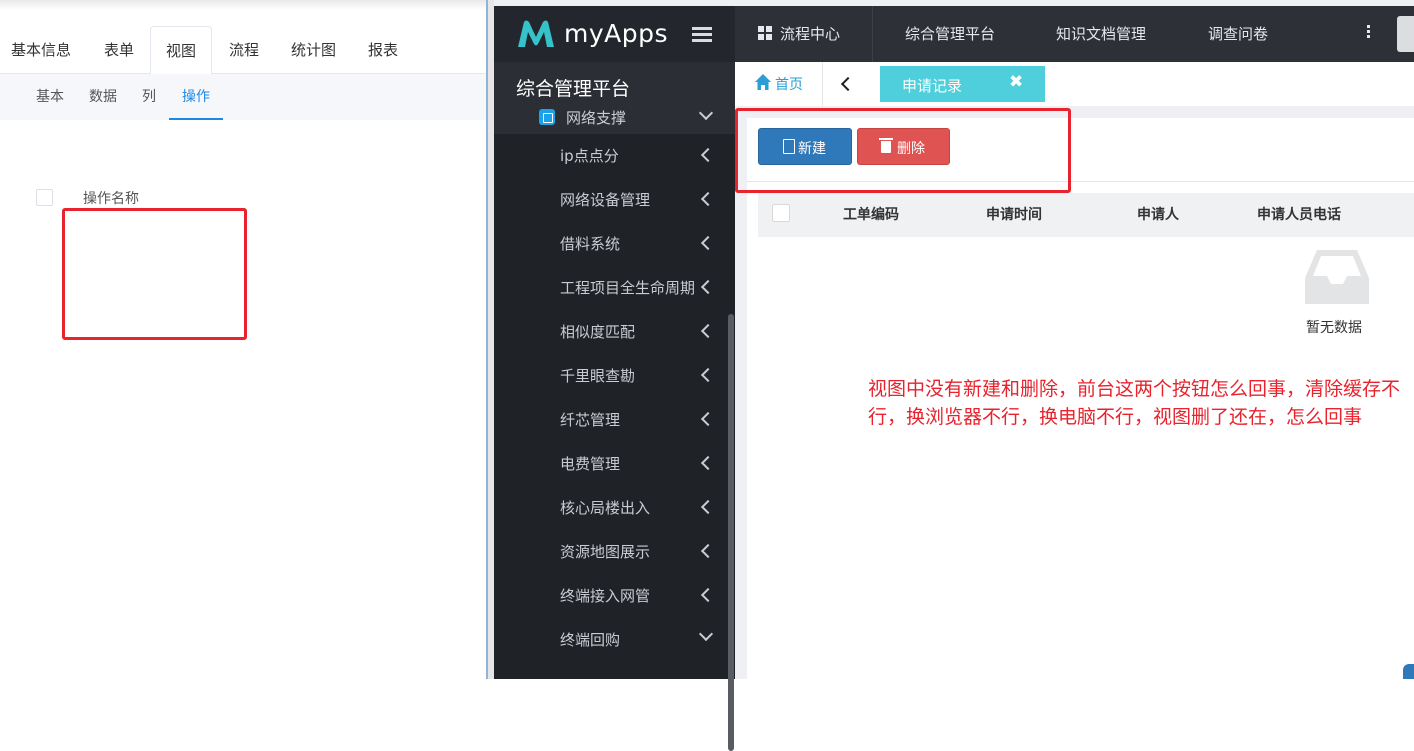 This screenshot has height=751, width=1414. Describe the element at coordinates (50, 97) in the screenshot. I see `subtab-basic: 基本` at that location.